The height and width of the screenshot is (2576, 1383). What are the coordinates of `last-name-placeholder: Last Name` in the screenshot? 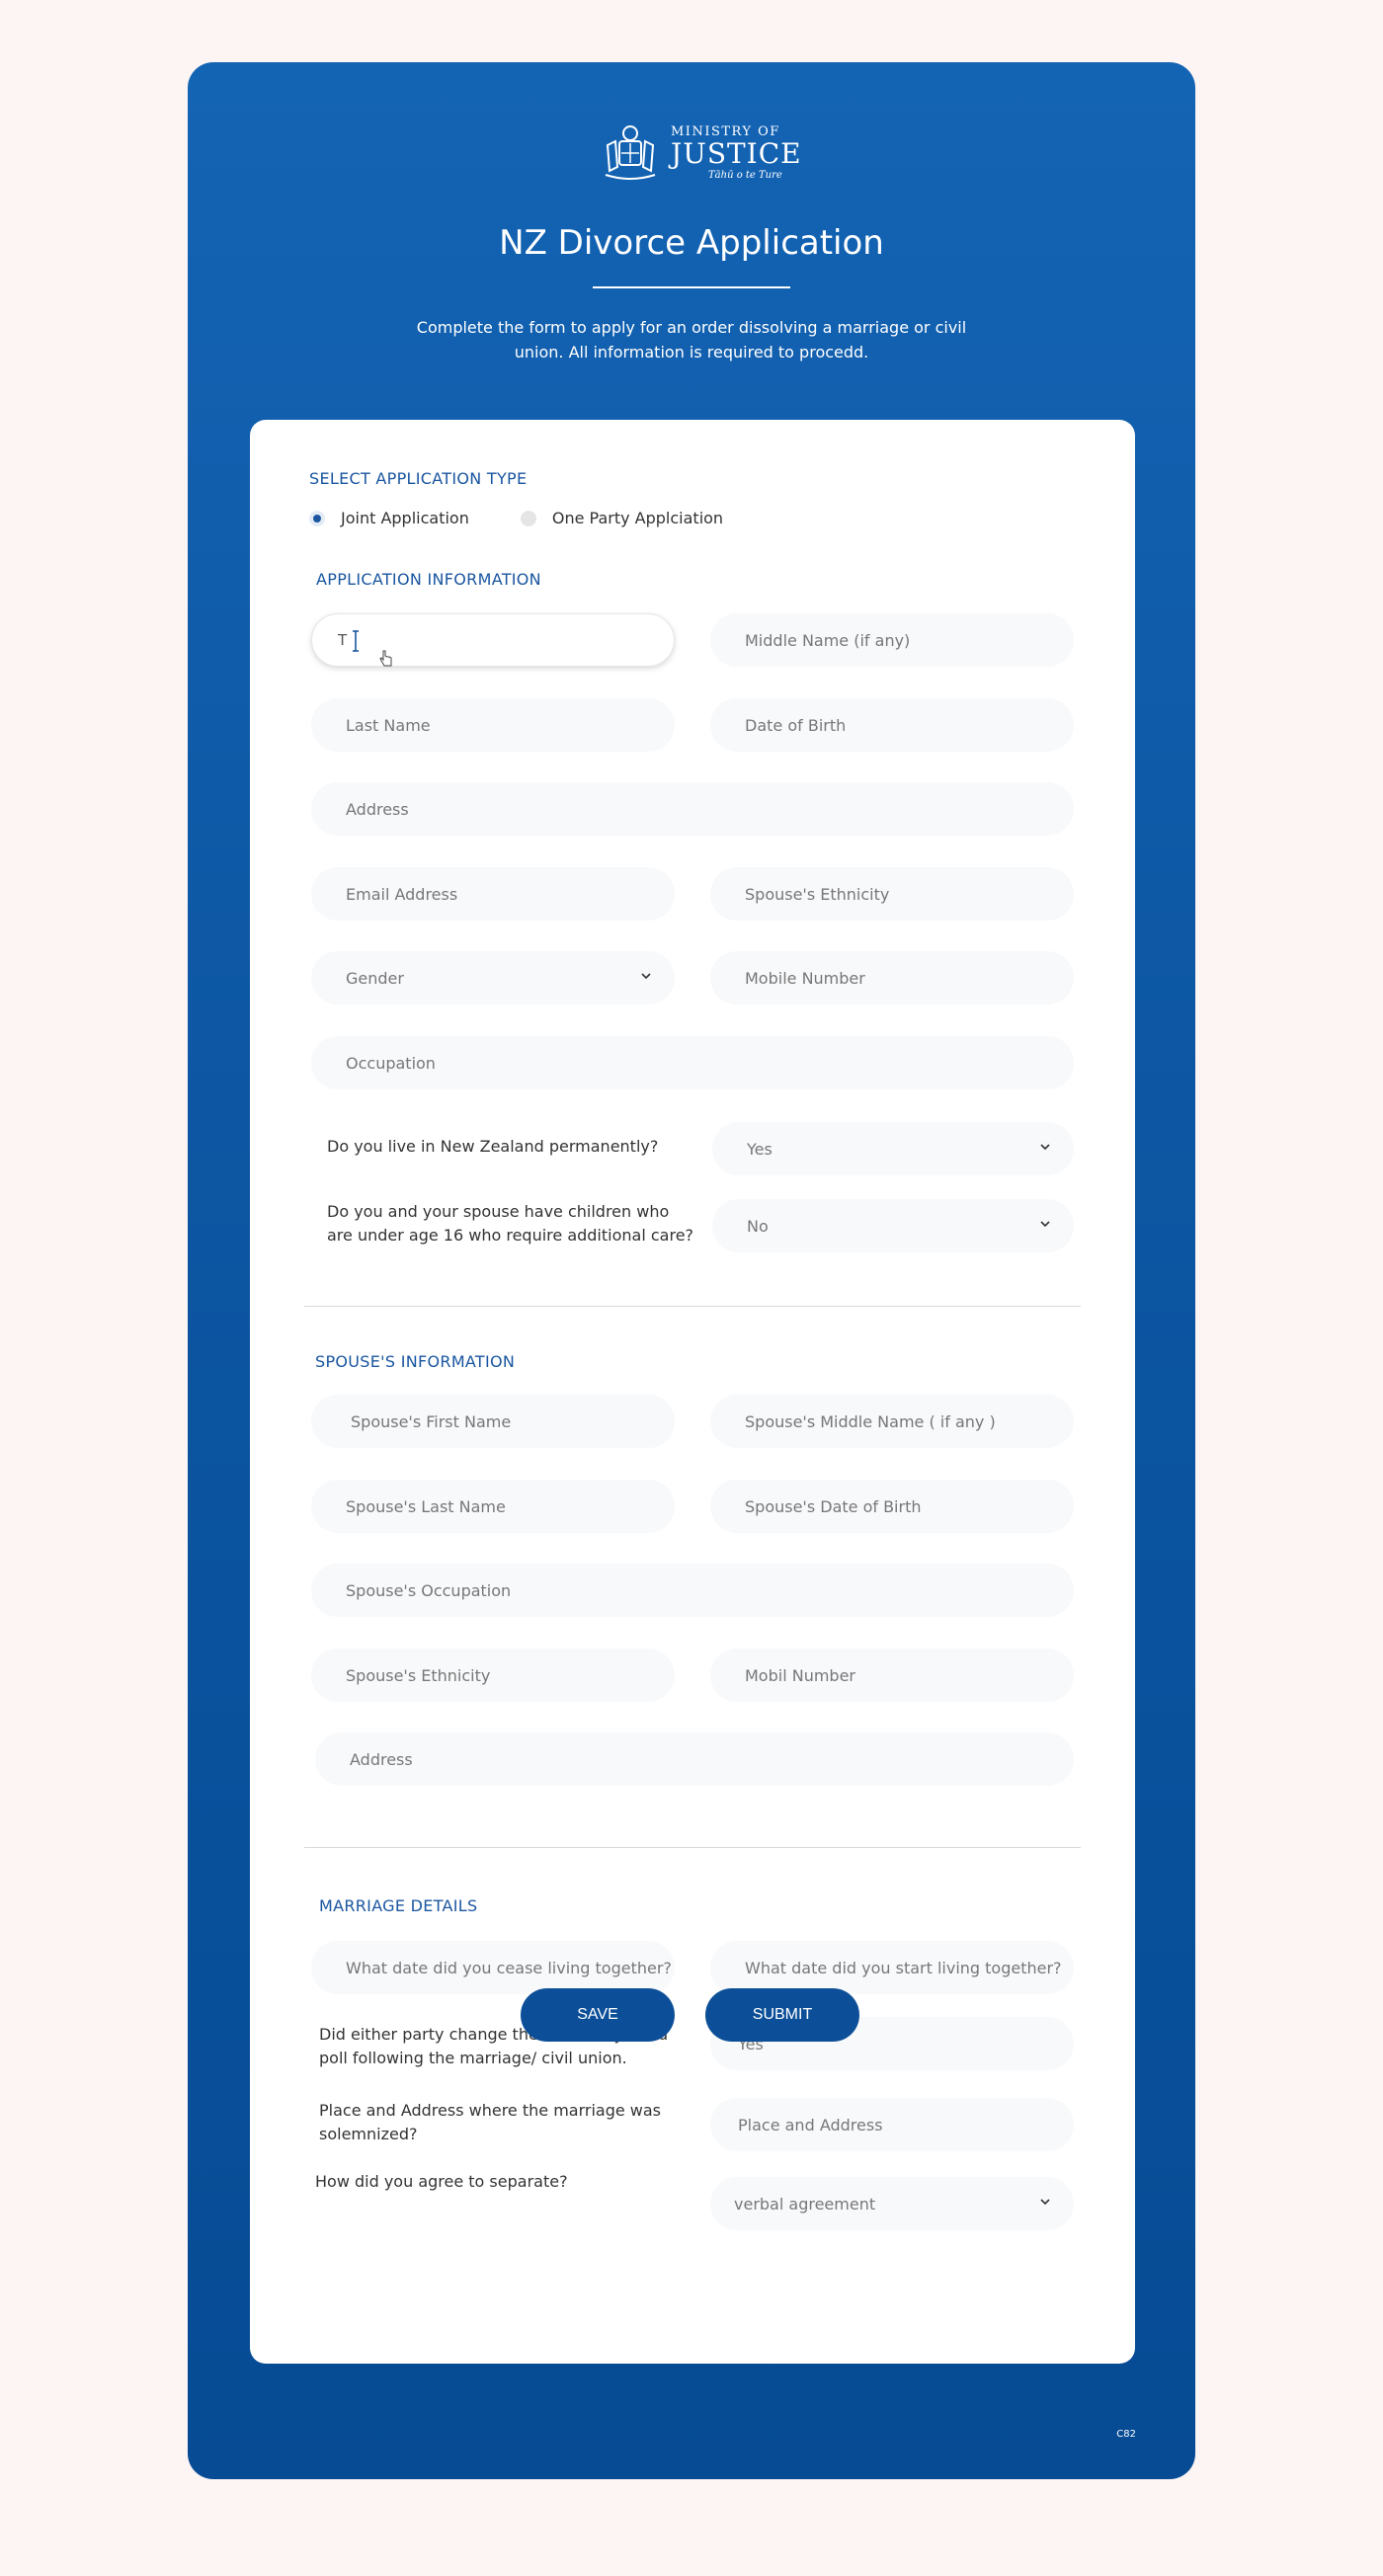 It's located at (388, 725).